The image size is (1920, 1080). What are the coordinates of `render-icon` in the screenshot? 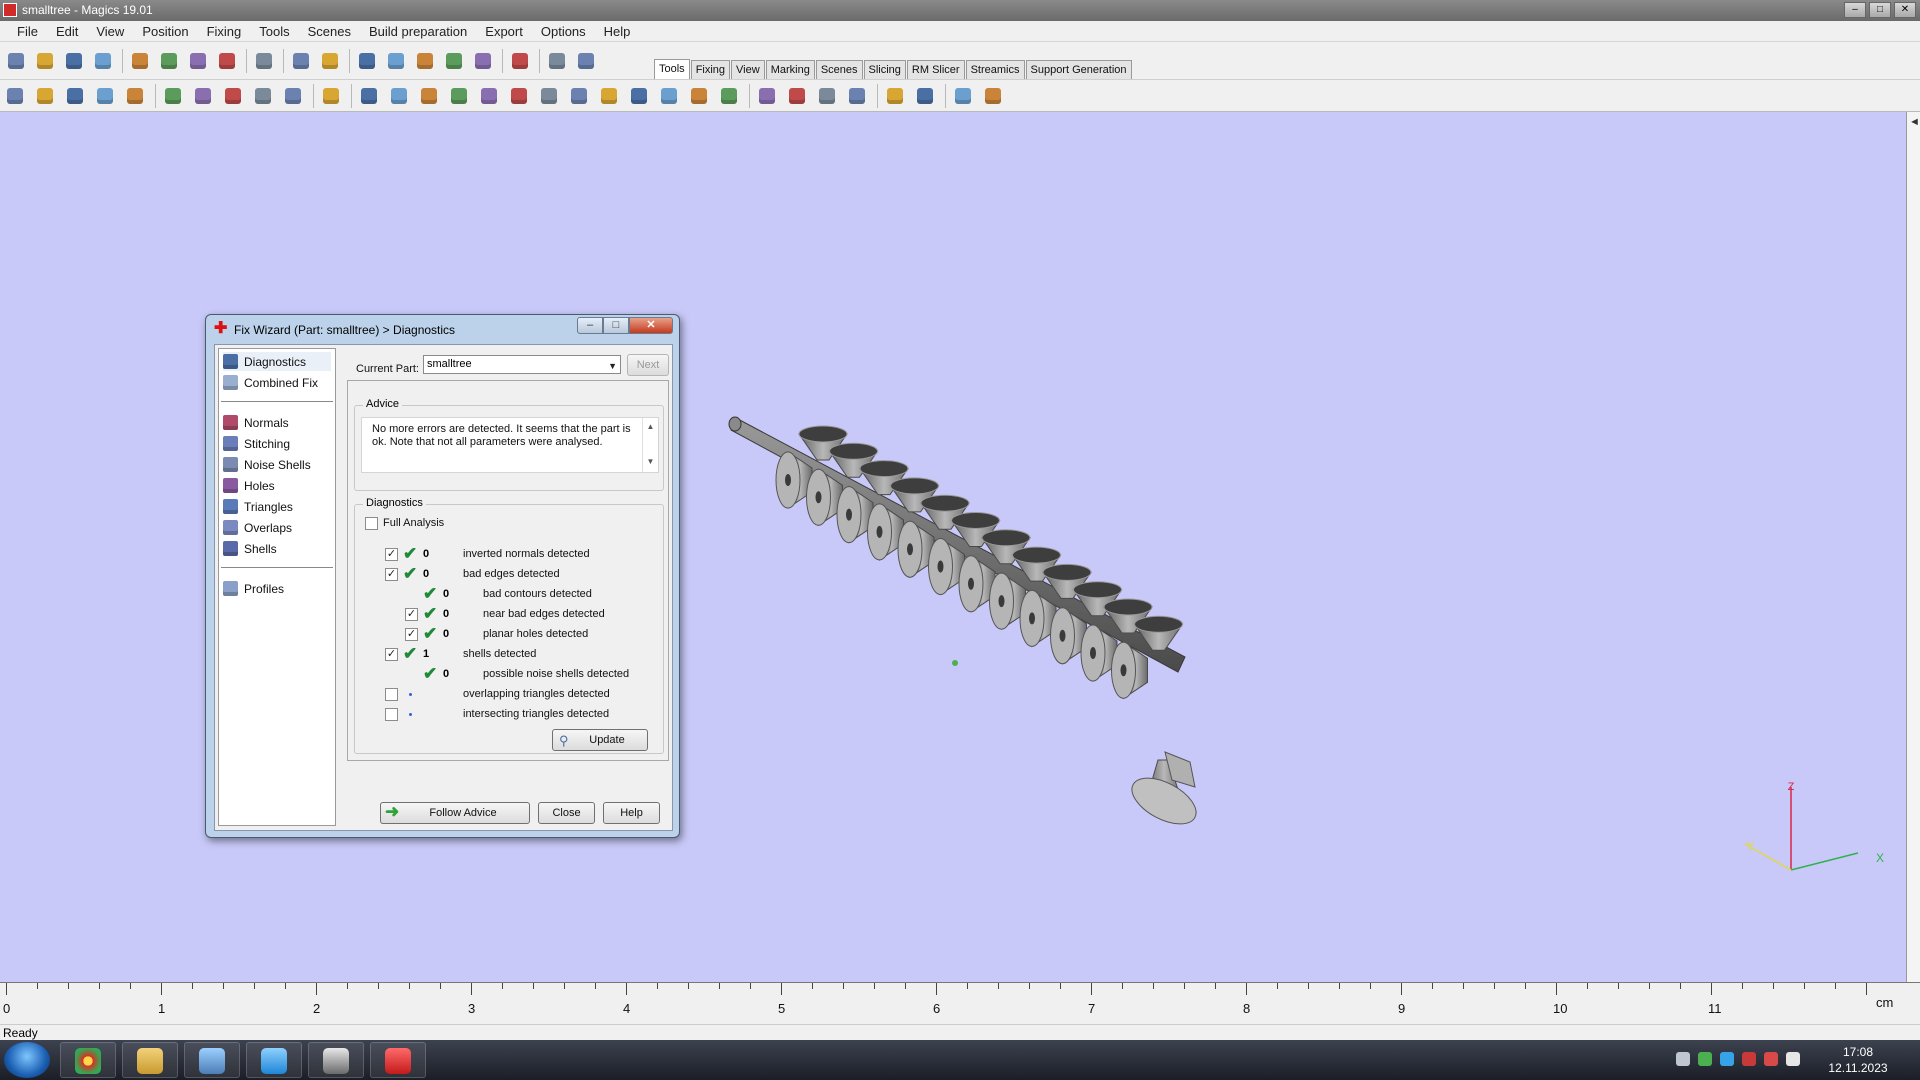 It's located at (857, 96).